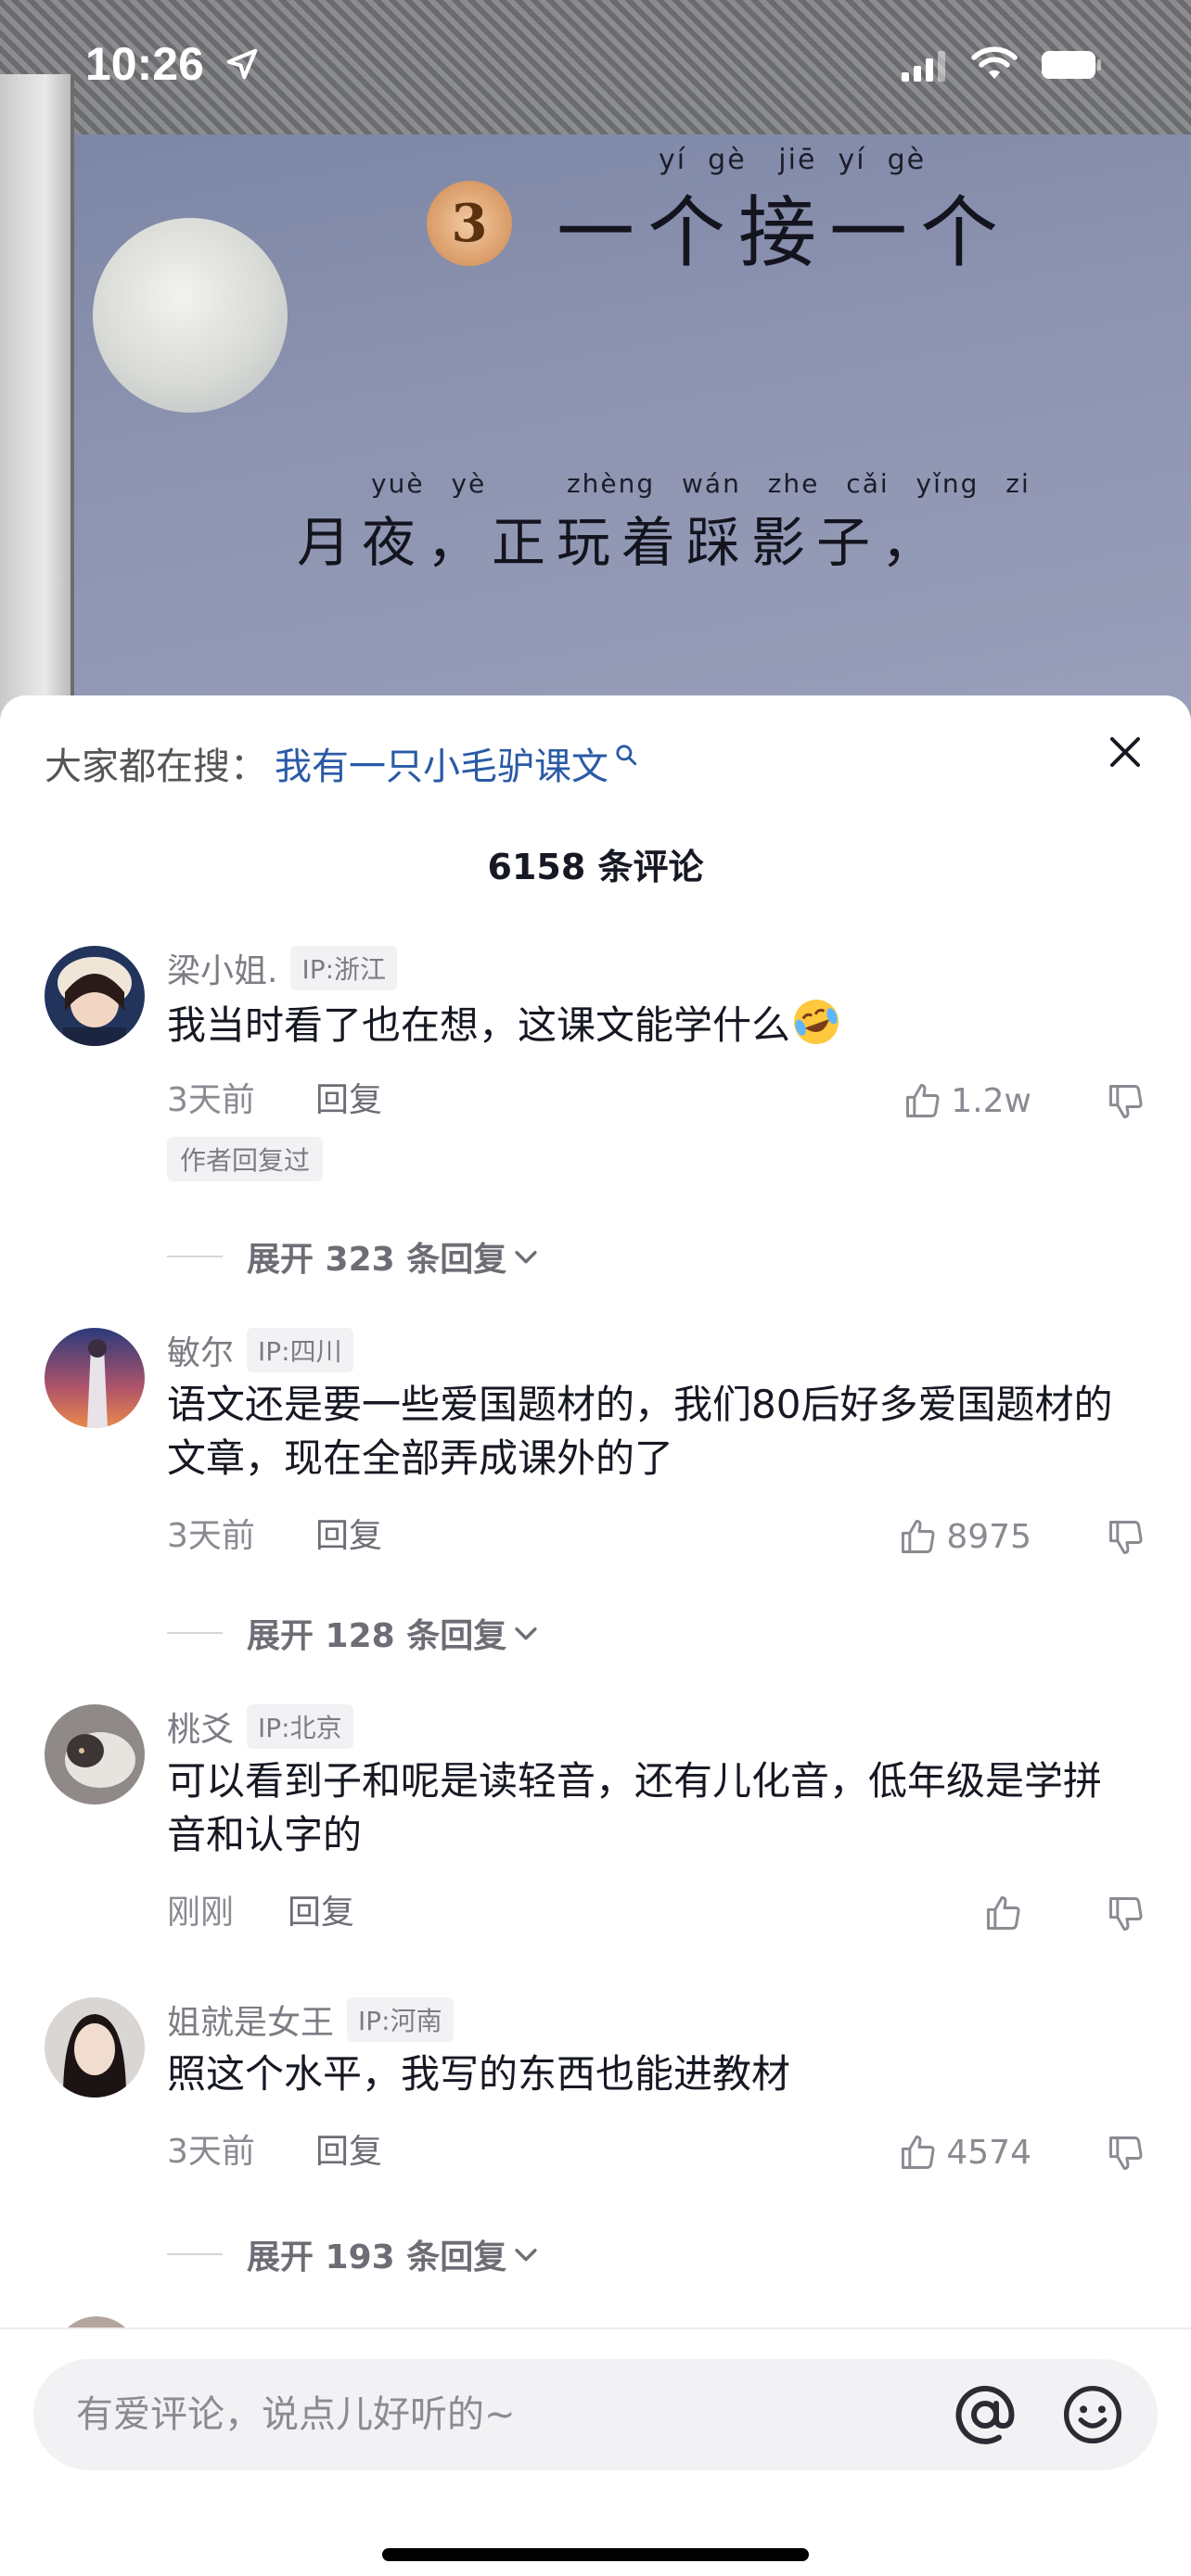 The image size is (1191, 2576). Describe the element at coordinates (626, 755) in the screenshot. I see `search-icon` at that location.